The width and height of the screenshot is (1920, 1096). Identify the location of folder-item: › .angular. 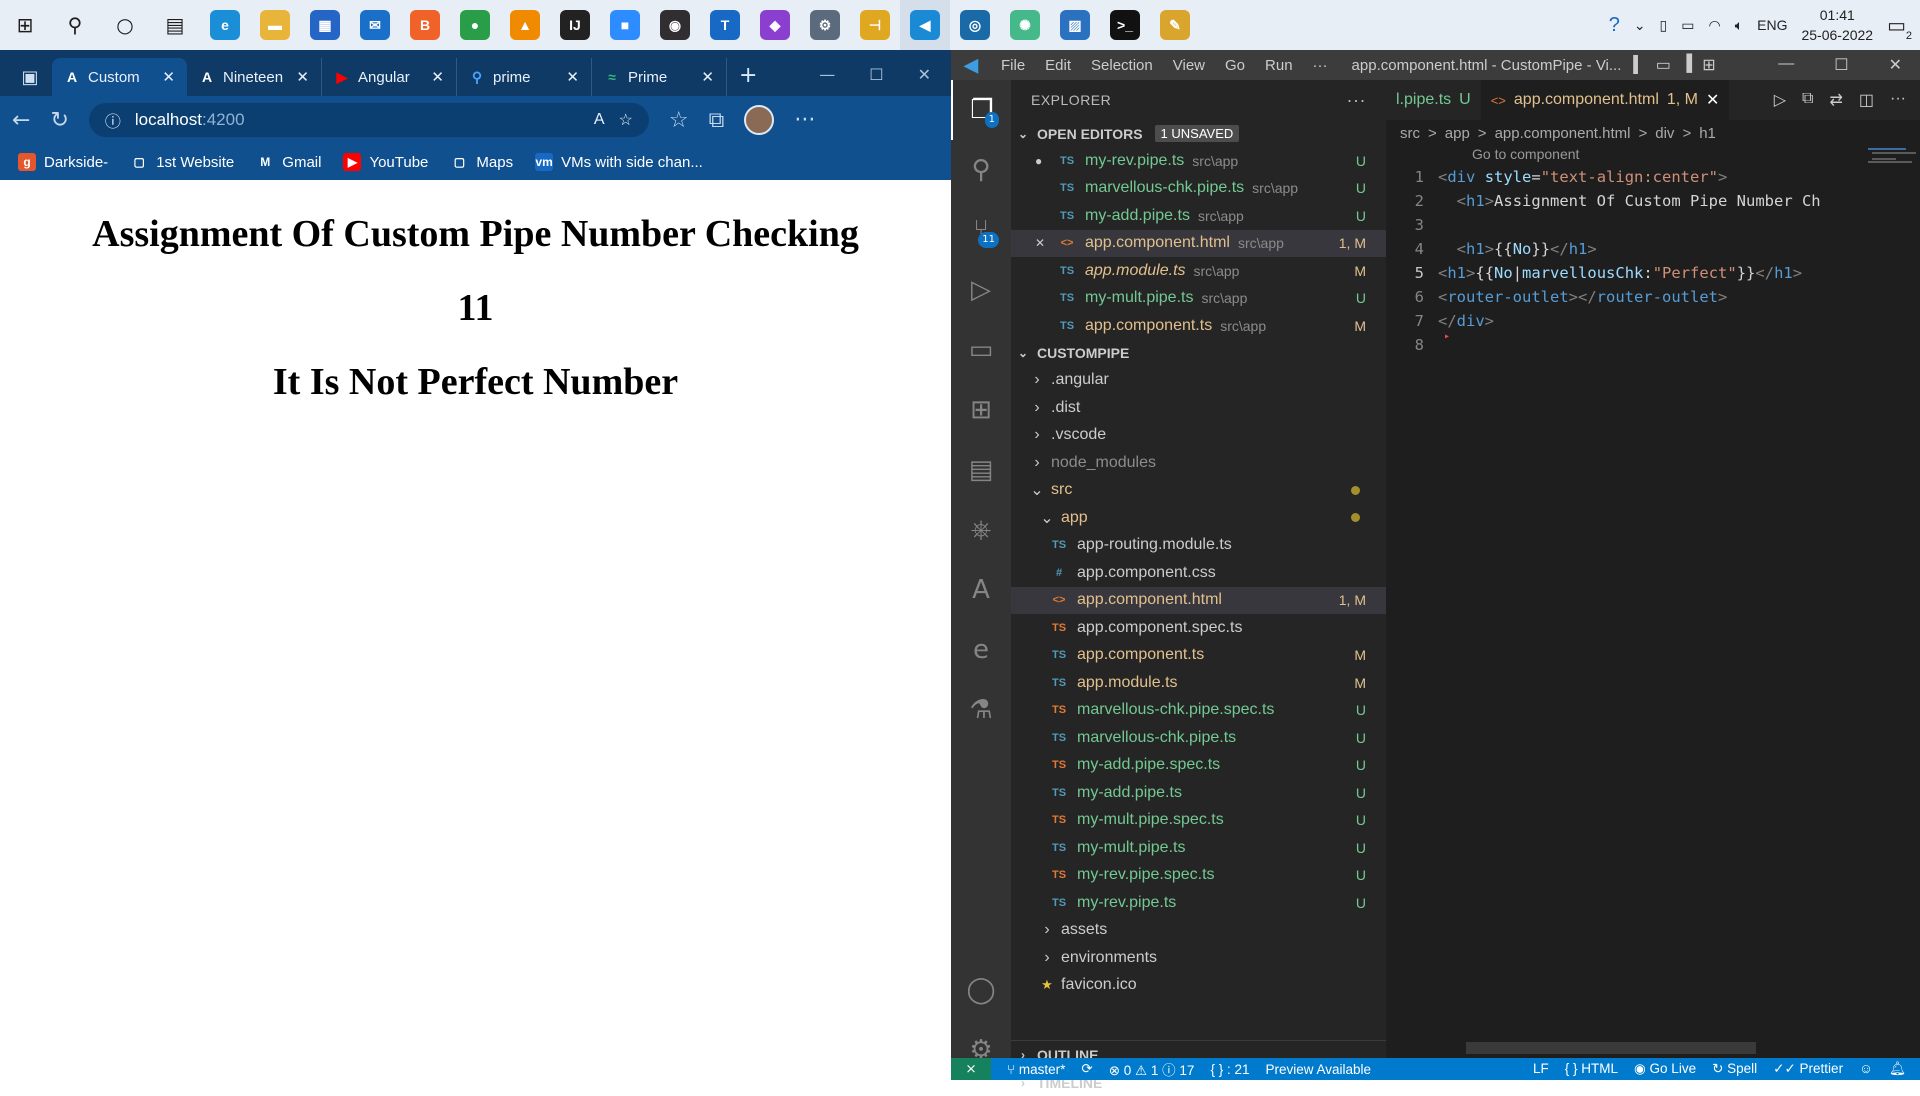
(1198, 381).